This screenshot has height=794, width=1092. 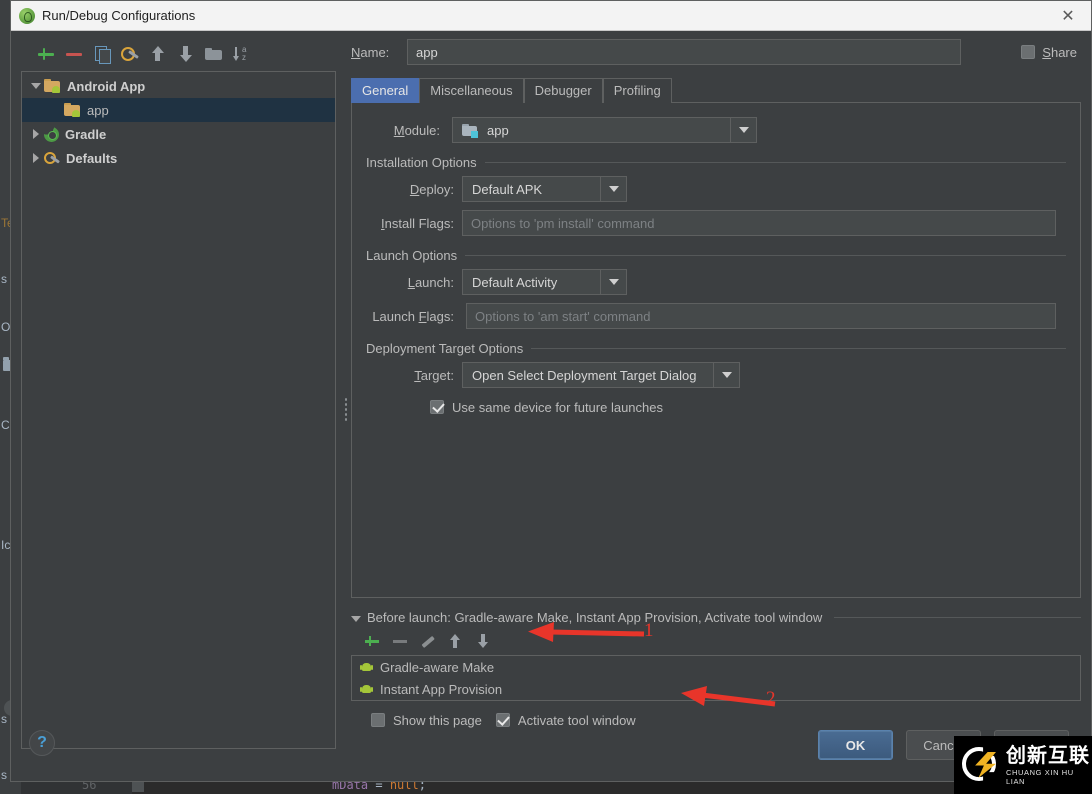 I want to click on android-studio-icon, so click(x=27, y=15).